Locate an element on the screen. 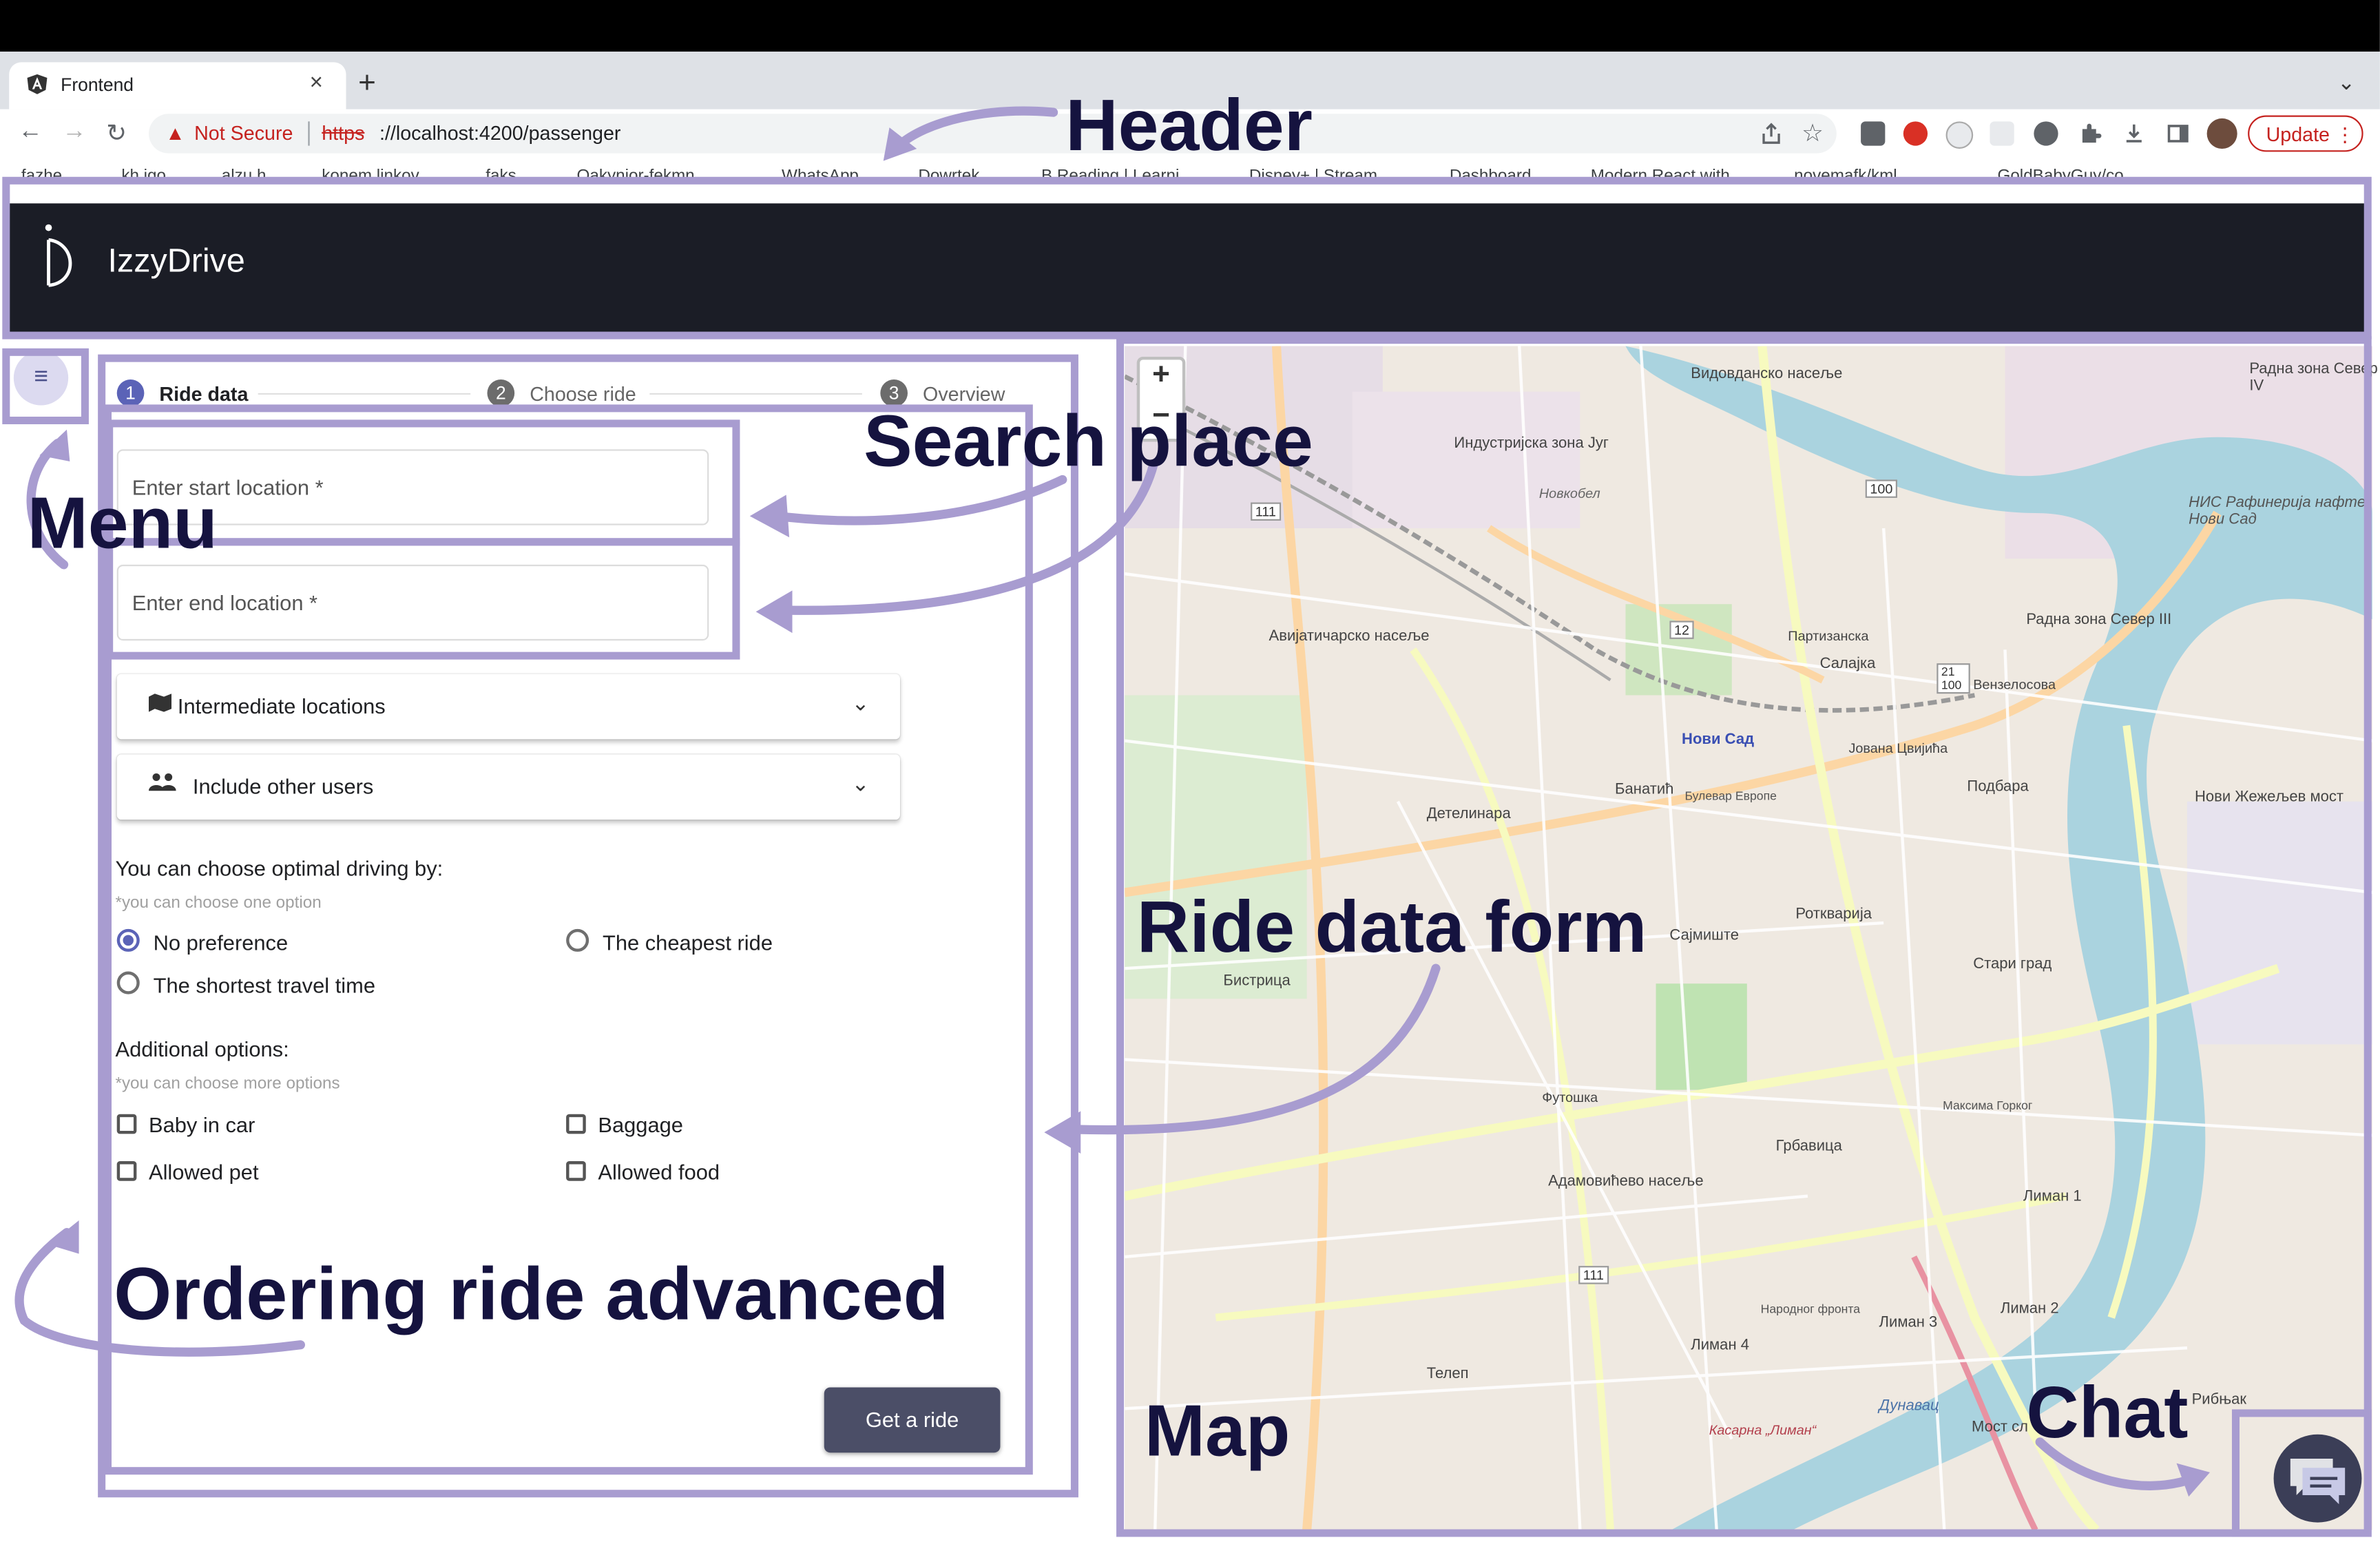  arrowhead is located at coordinates (55, 445).